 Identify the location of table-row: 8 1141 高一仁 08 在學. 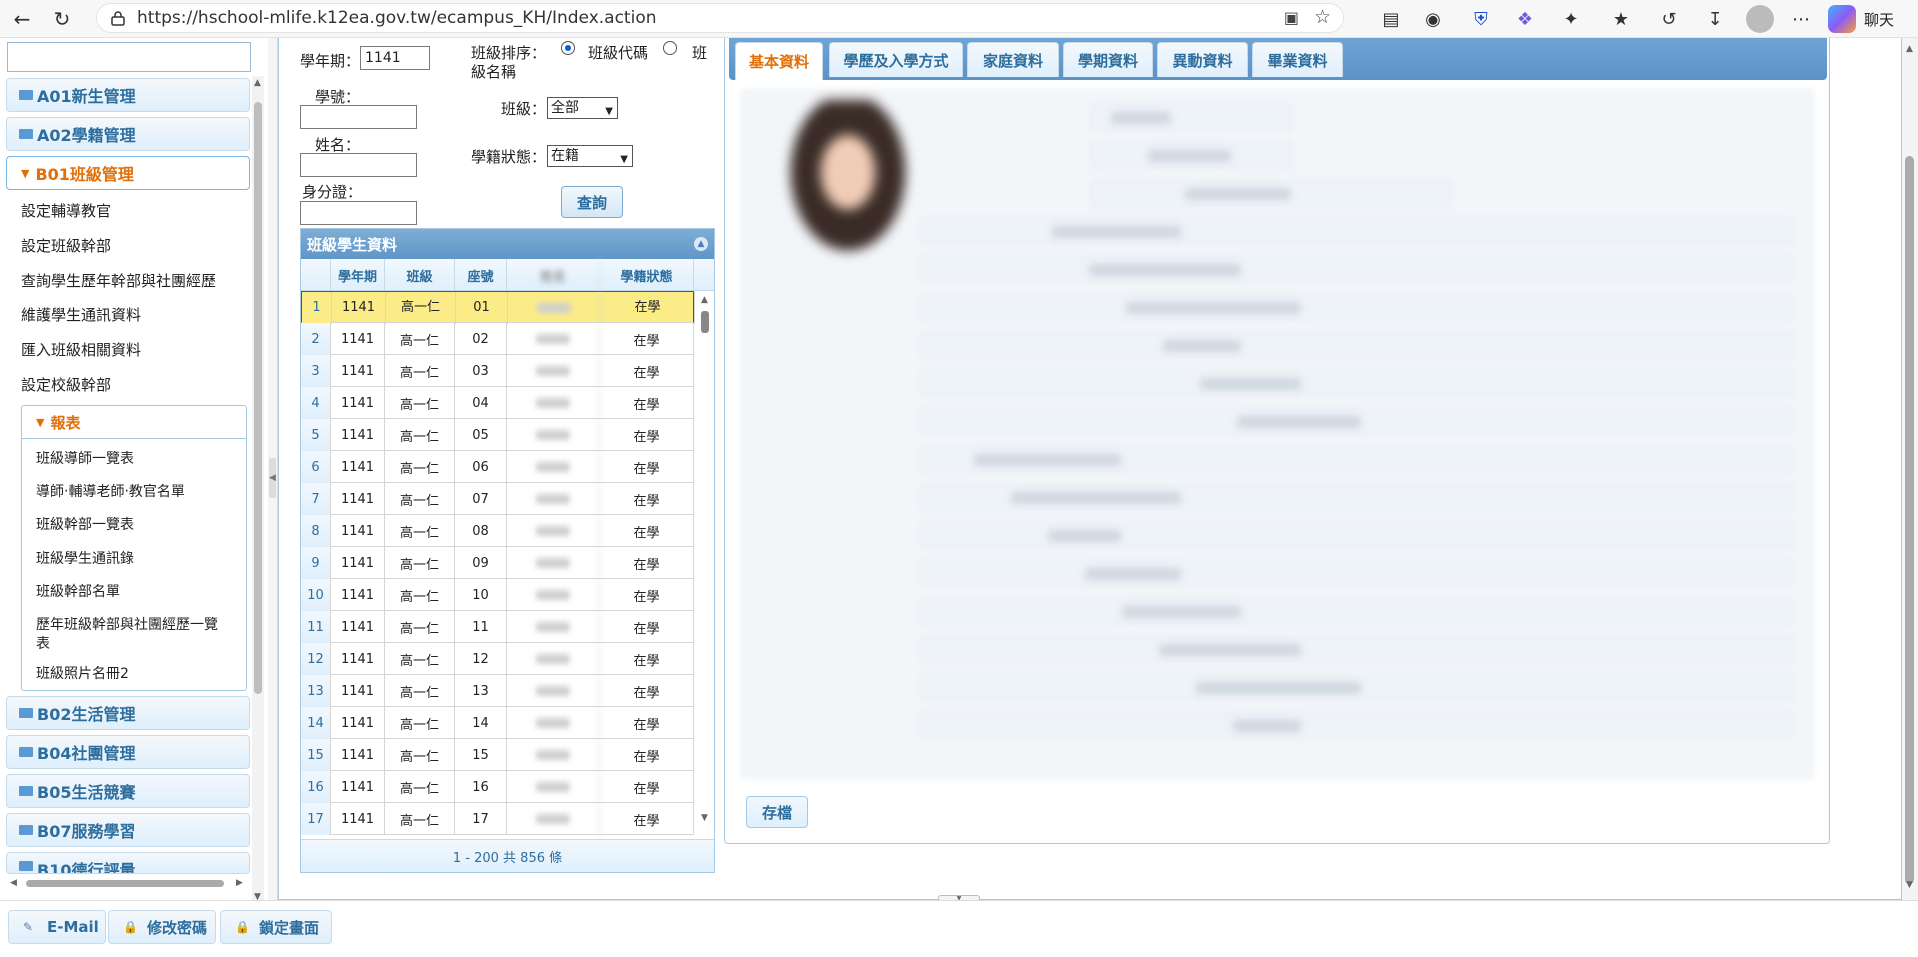
(497, 531).